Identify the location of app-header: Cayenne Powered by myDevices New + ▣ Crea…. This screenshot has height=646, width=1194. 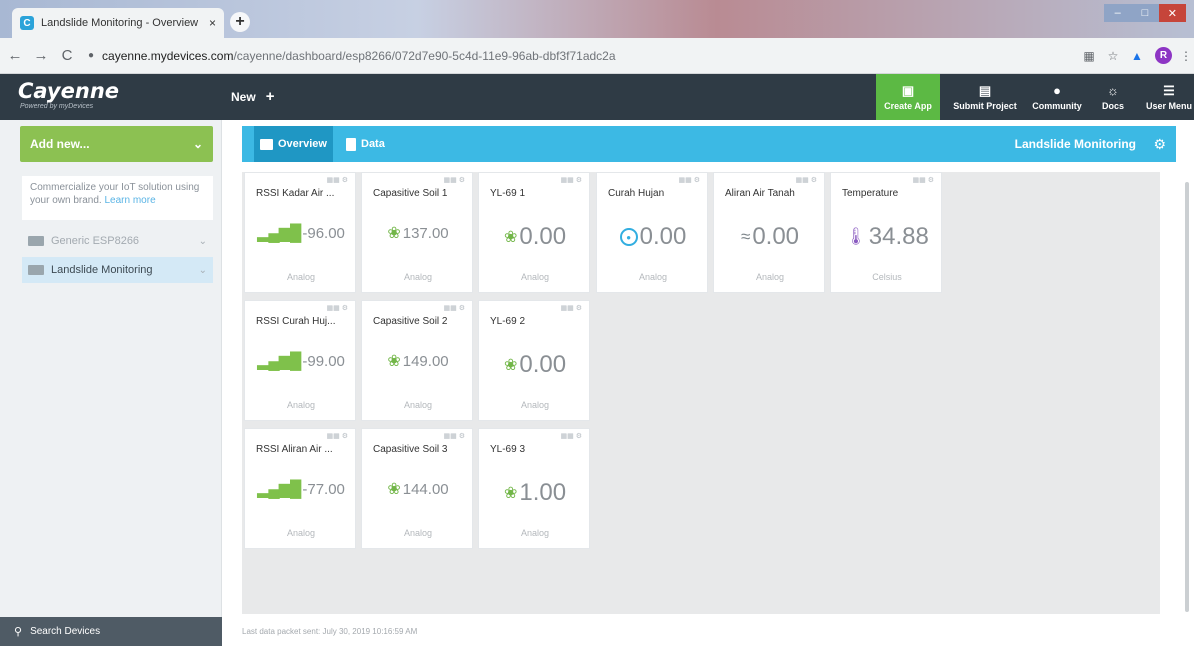
(597, 97).